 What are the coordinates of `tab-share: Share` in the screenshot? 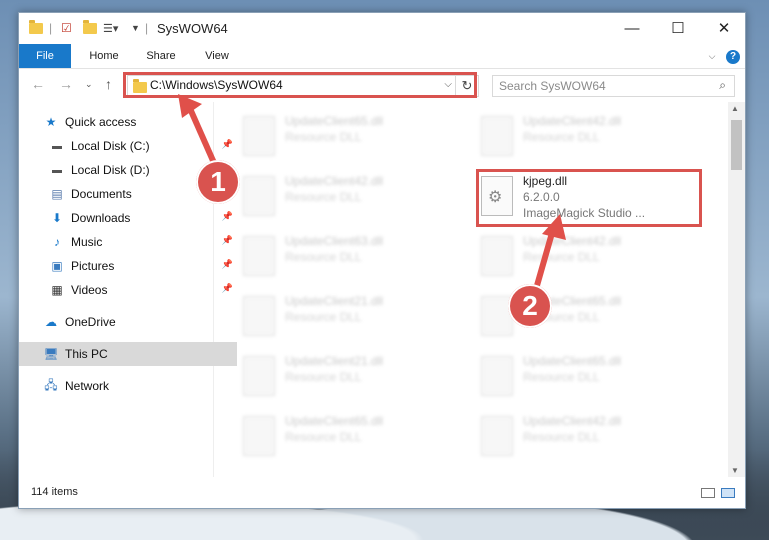 It's located at (161, 56).